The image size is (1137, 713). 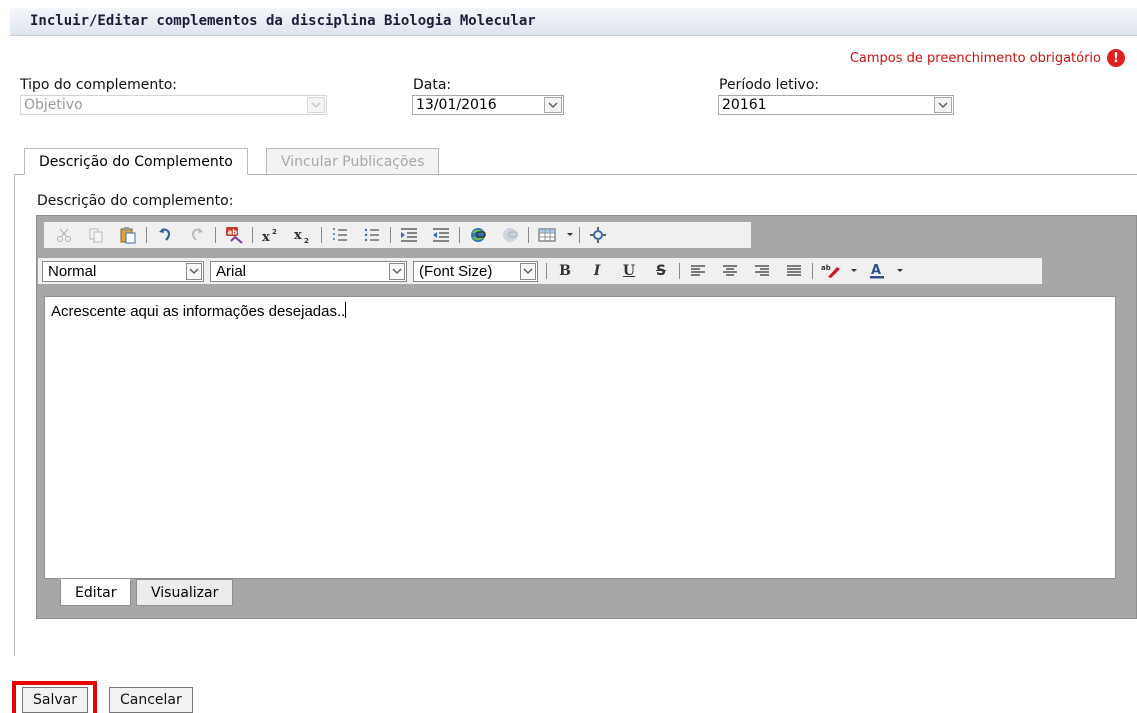 I want to click on text-caret, so click(x=346, y=310).